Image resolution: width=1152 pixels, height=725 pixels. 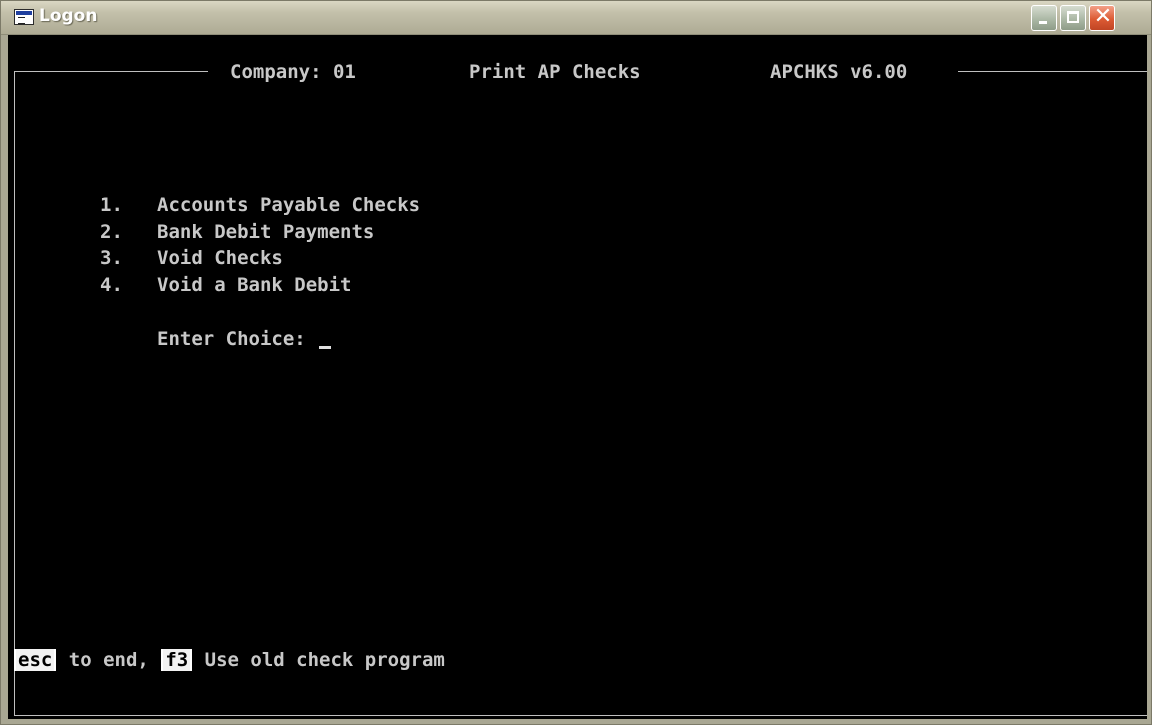 I want to click on menu-item-1-number: 1., so click(x=111, y=205).